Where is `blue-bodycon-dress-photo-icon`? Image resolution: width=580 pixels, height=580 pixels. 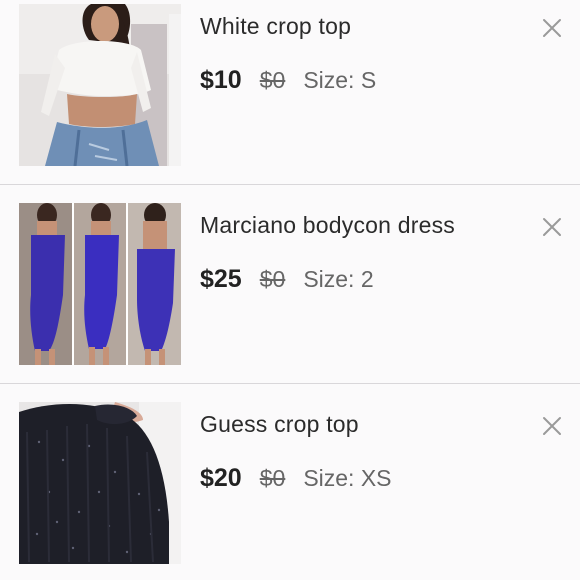
blue-bodycon-dress-photo-icon is located at coordinates (100, 284).